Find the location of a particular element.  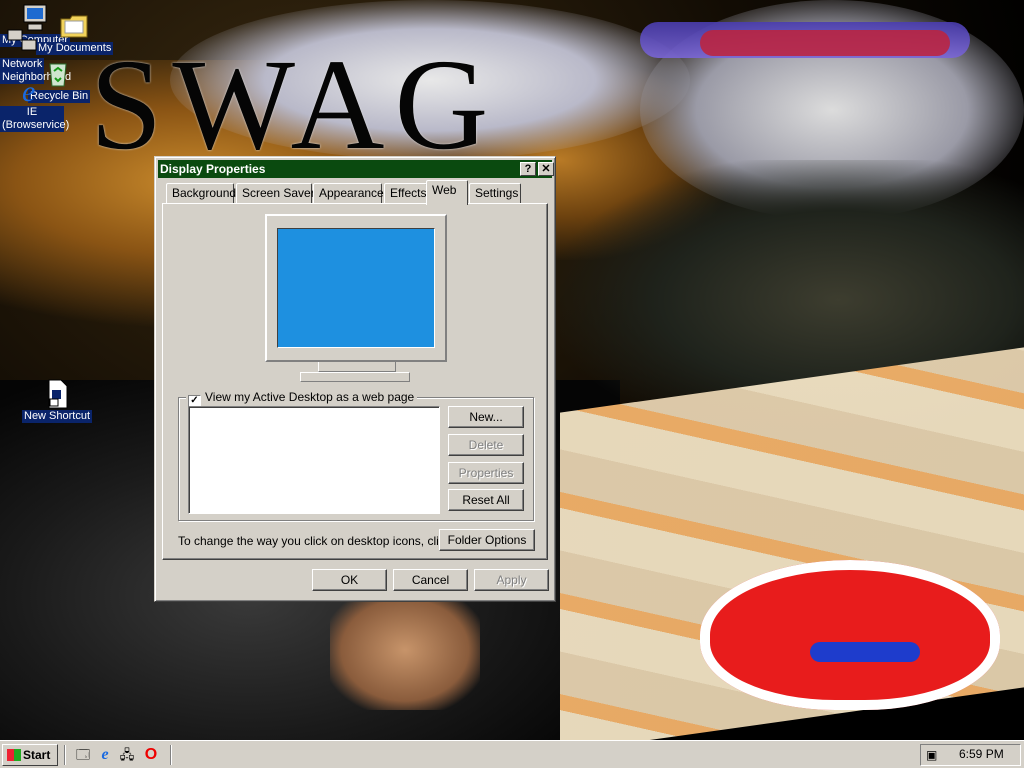

dialog-title: Display Properties is located at coordinates (213, 169).